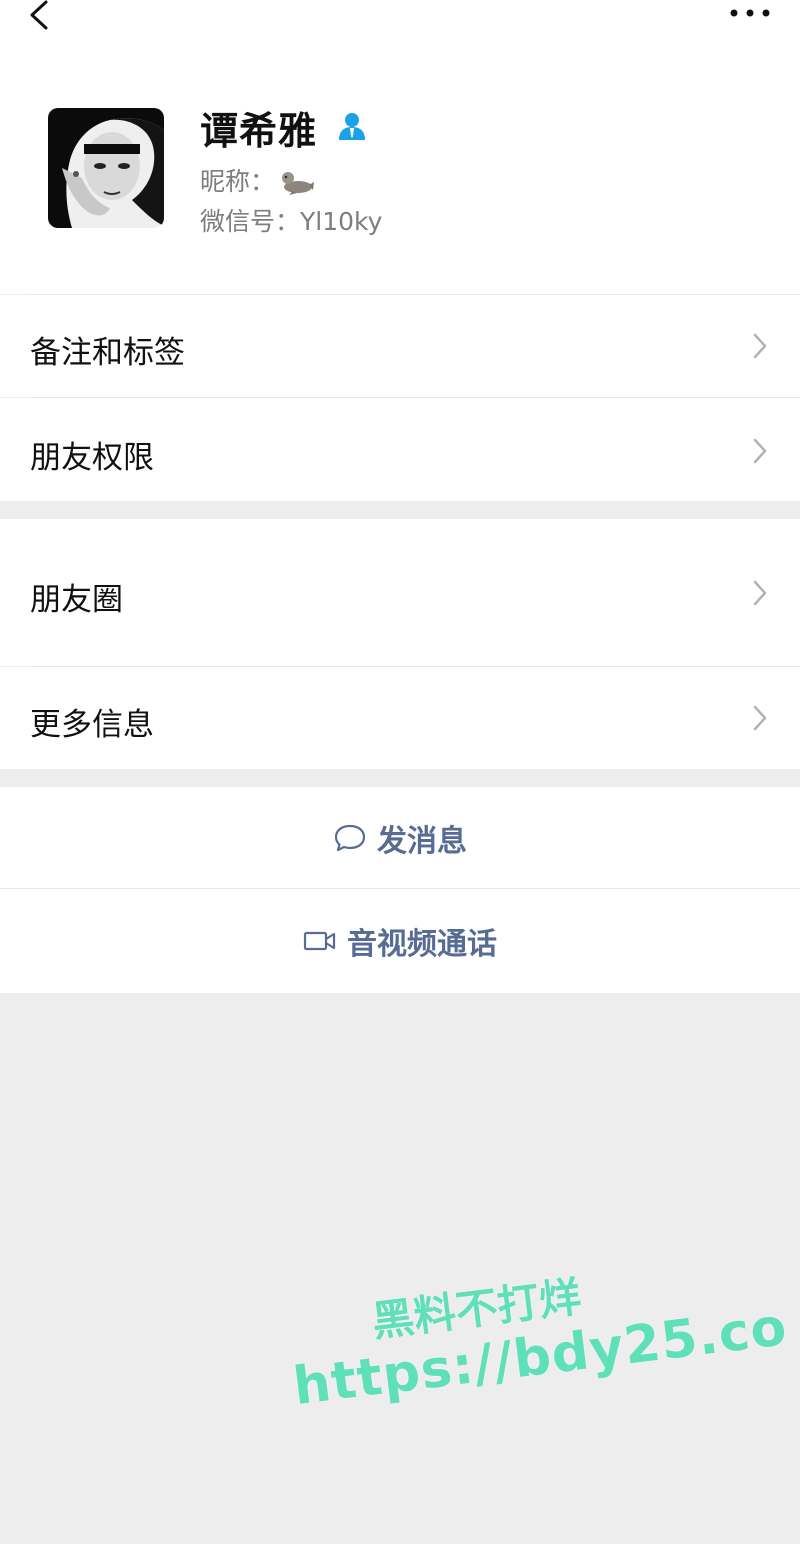  Describe the element at coordinates (298, 183) in the screenshot. I see `seal-emoji-icon` at that location.